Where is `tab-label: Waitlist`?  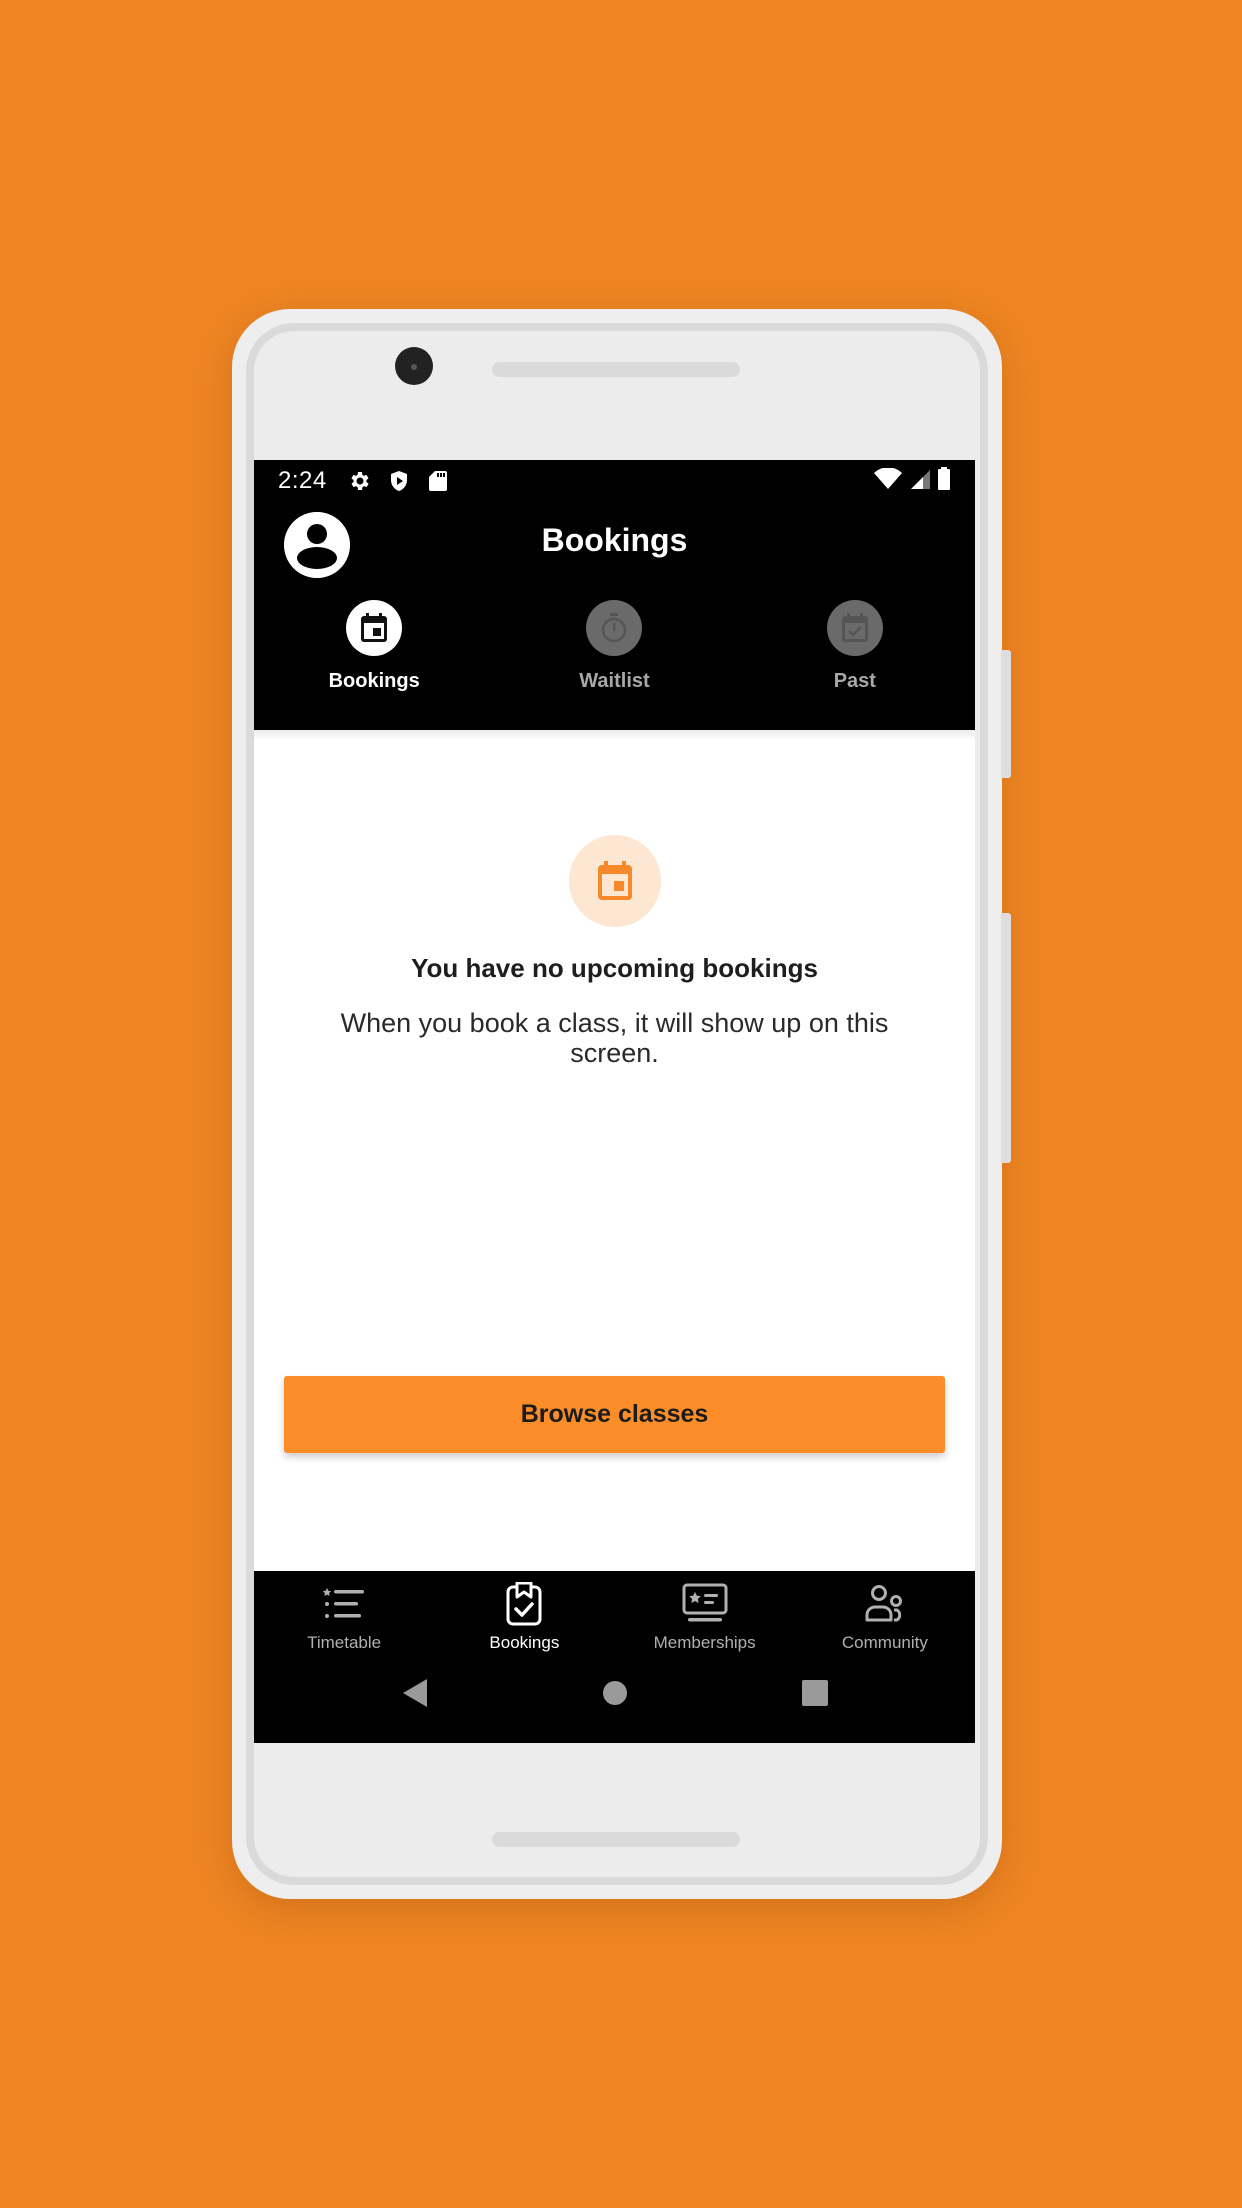 tab-label: Waitlist is located at coordinates (614, 681).